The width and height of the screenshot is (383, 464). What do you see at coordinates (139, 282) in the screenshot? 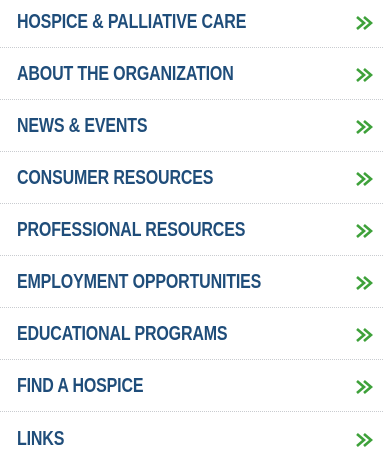
I see `nav-item-label: EMPLOYMENT OPPORTUNITIES` at bounding box center [139, 282].